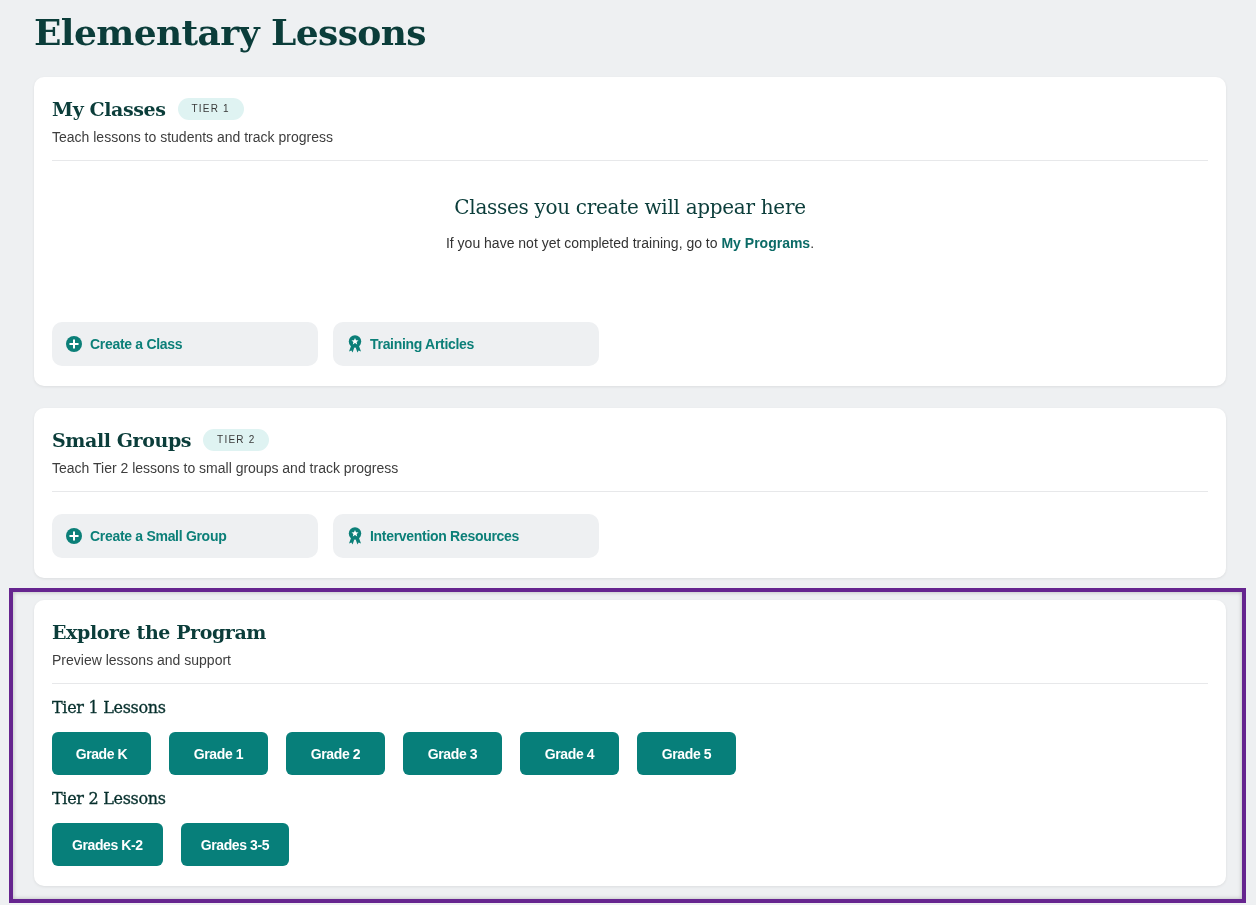 The width and height of the screenshot is (1256, 905). I want to click on action-button: Training Articles, so click(466, 344).